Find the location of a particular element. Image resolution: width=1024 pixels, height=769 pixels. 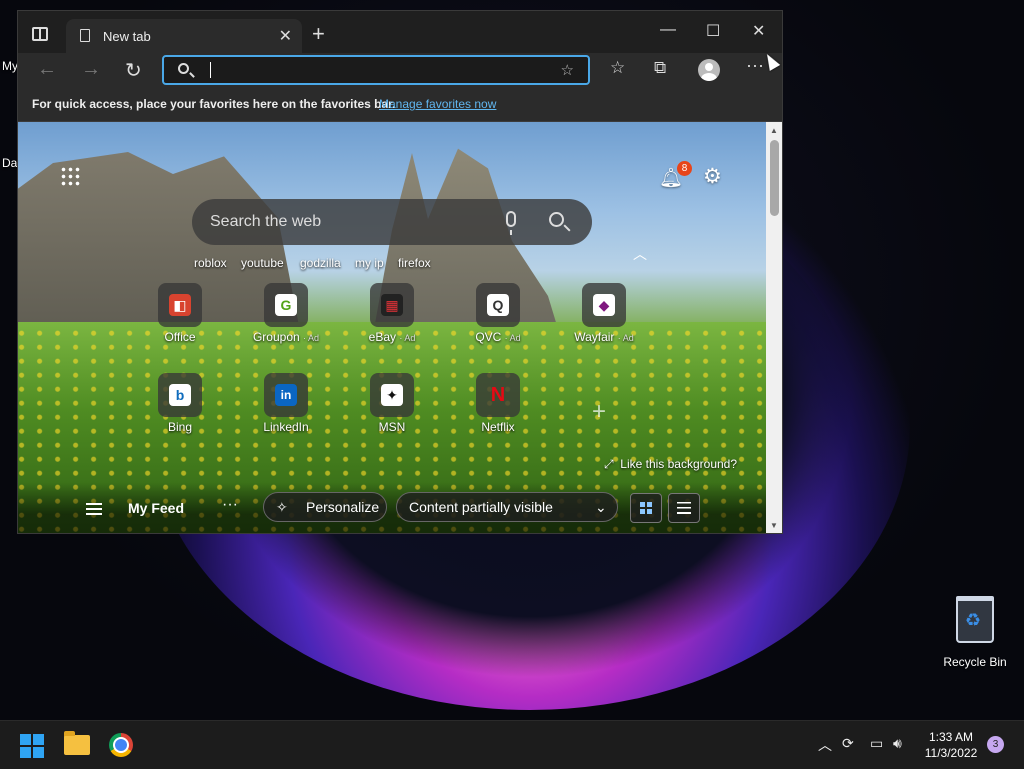

address-input is located at coordinates (378, 71).